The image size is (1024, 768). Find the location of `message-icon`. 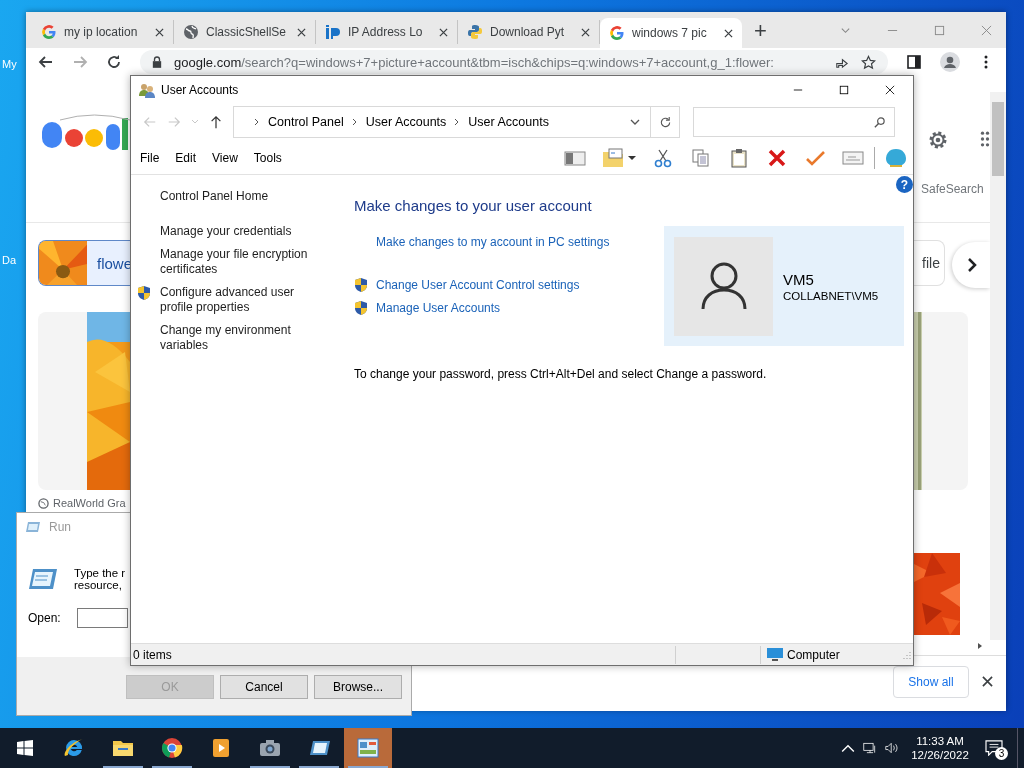

message-icon is located at coordinates (994, 748).